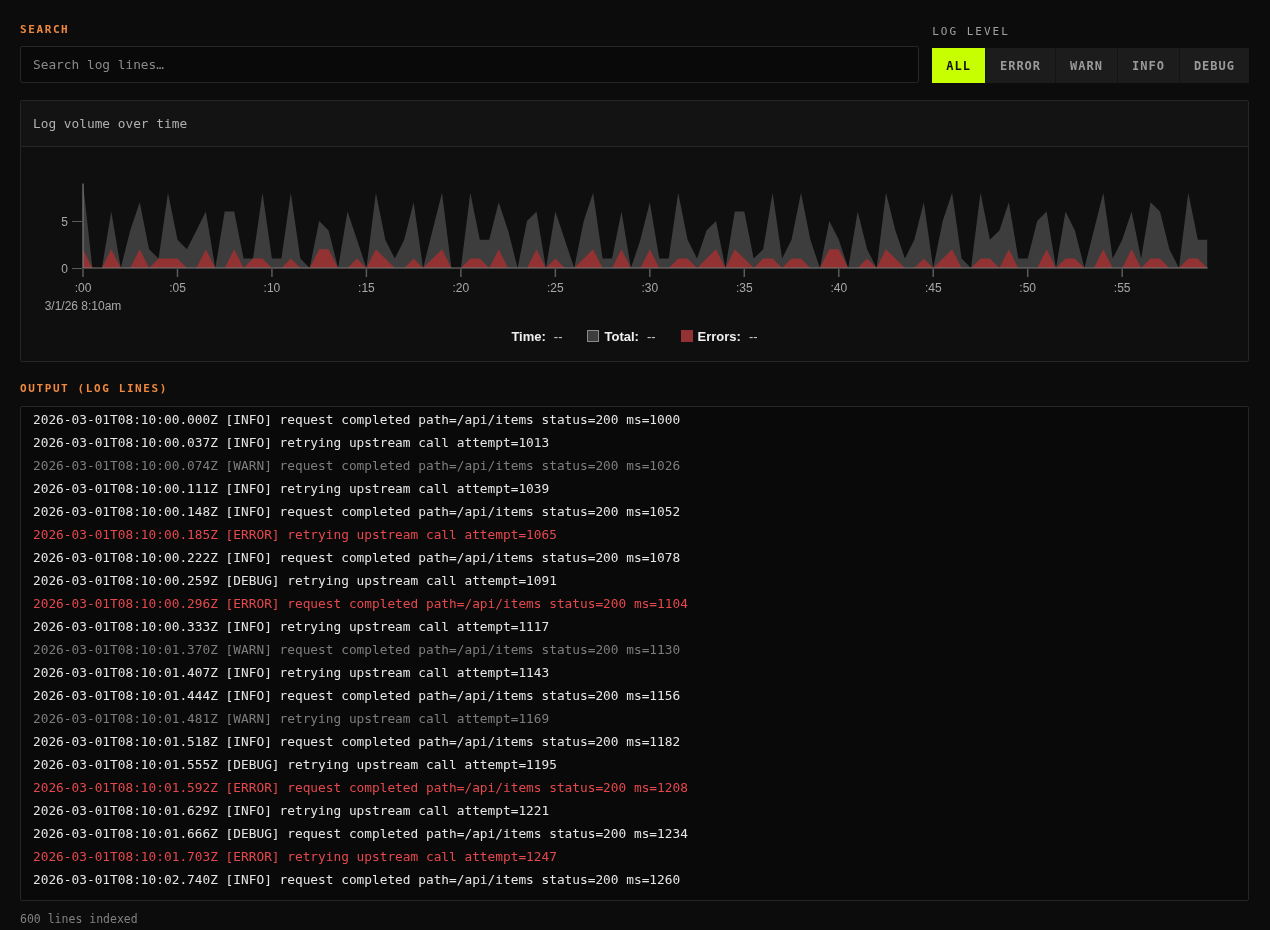  Describe the element at coordinates (357, 880) in the screenshot. I see `log-line: 2026-03-01T08:10:02.740Z [INFO] request completed path=/api/items status=200 ms=1260` at that location.